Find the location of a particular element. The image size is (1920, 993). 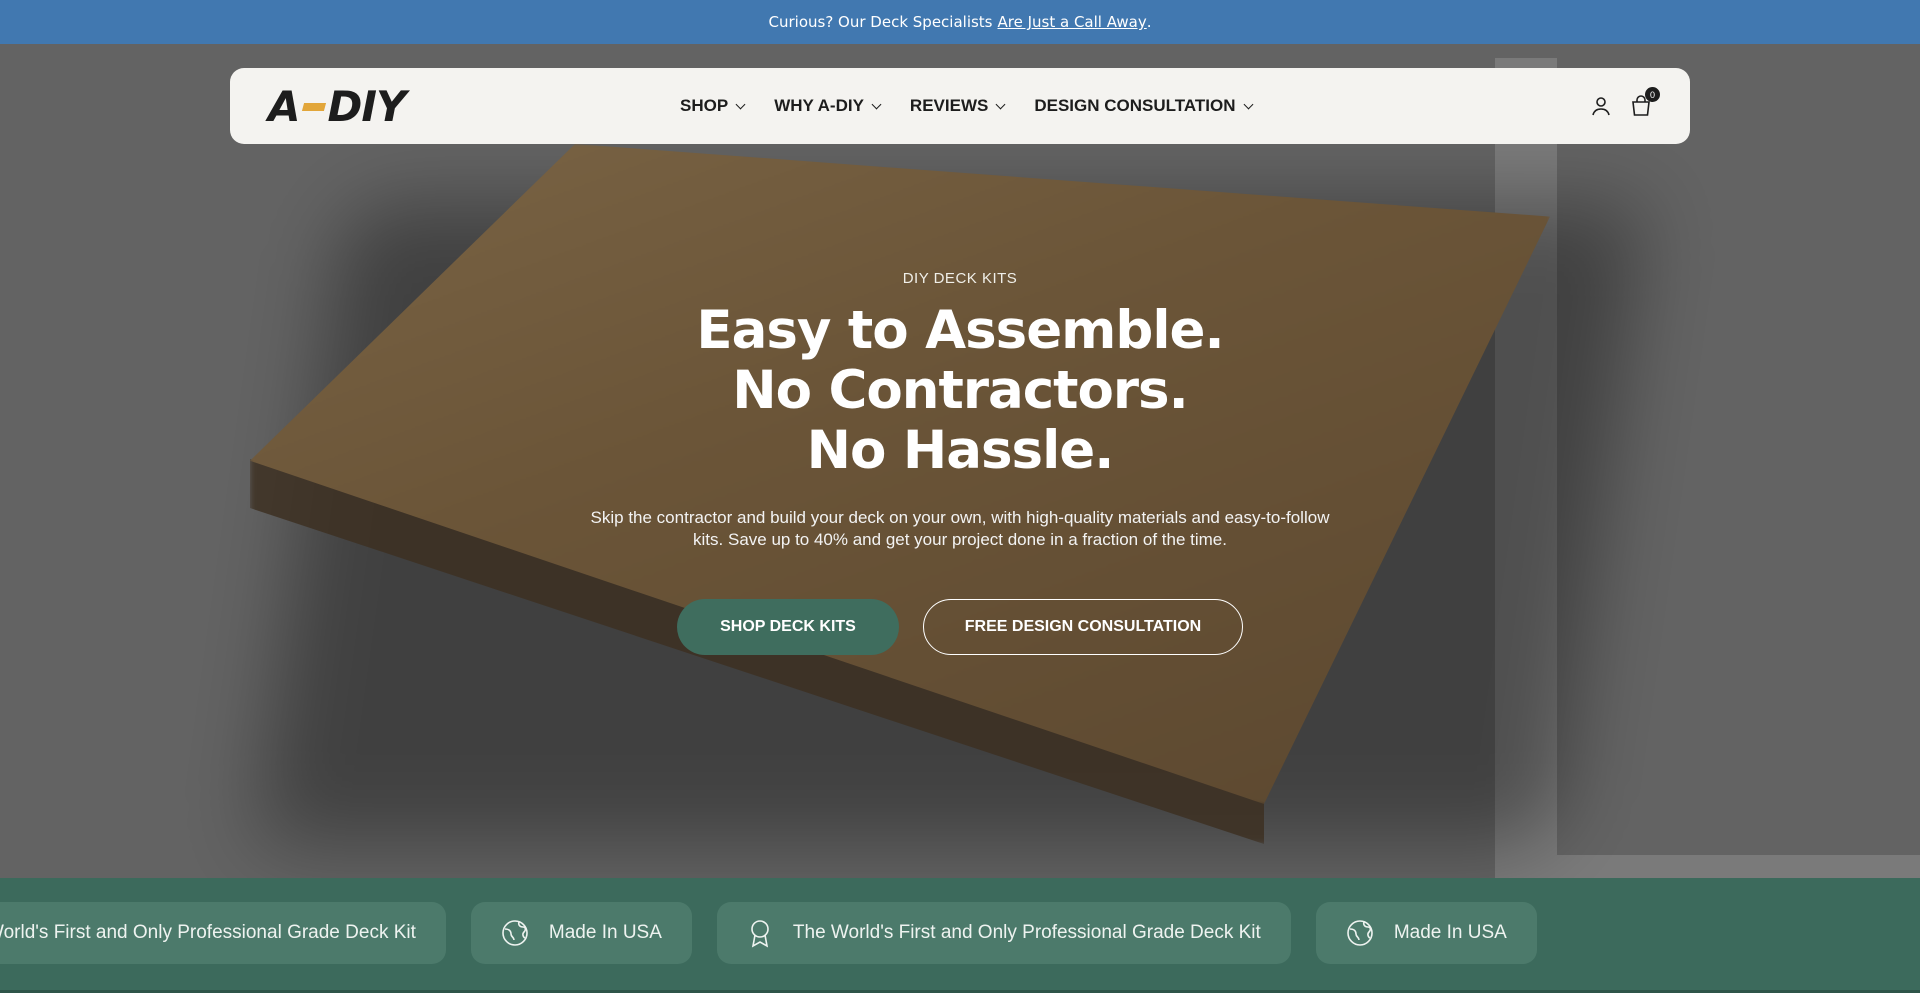

nav-item-why-a-diy: WHY A-DIY is located at coordinates (828, 106).